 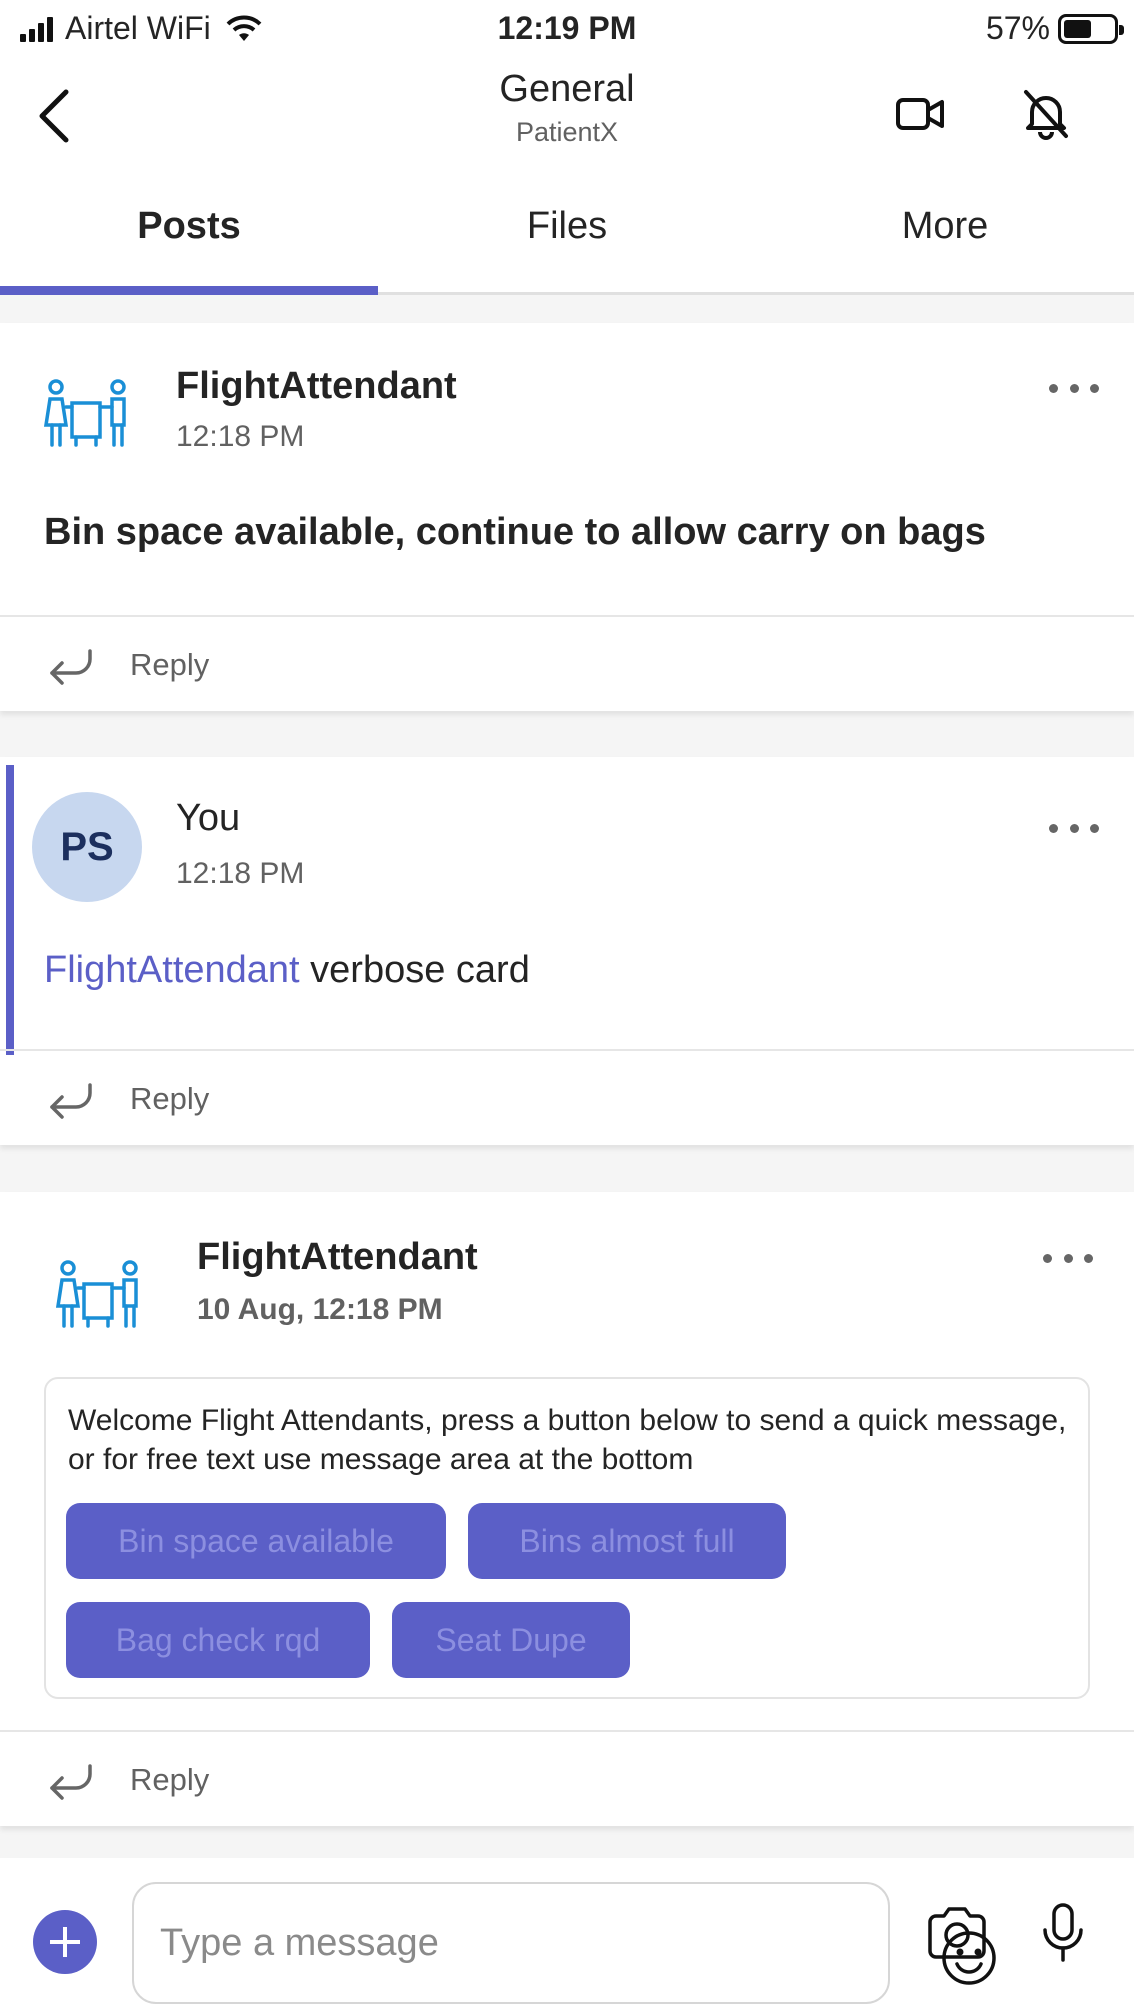 I want to click on tab-bar: Posts Files More, so click(x=567, y=227).